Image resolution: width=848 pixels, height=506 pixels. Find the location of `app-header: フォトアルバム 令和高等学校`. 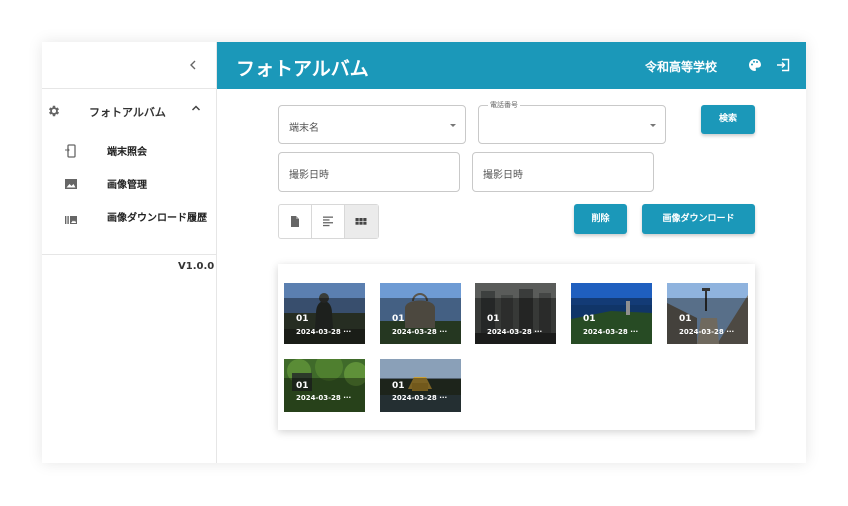

app-header: フォトアルバム 令和高等学校 is located at coordinates (511, 65).